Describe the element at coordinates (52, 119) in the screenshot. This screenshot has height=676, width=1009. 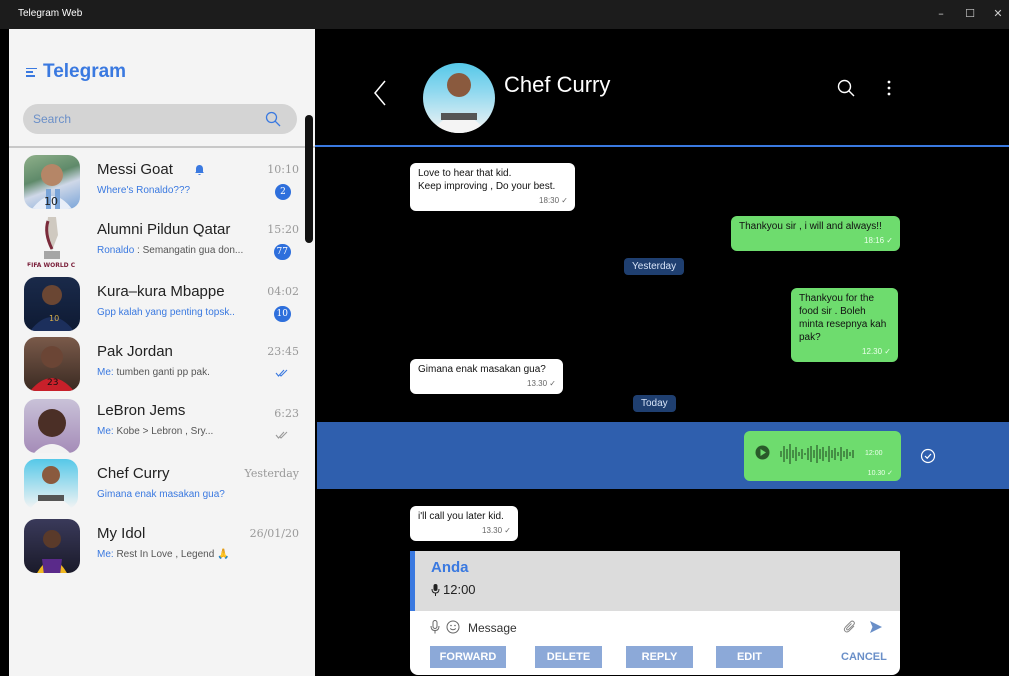
I see `search-placeholder: Search` at that location.